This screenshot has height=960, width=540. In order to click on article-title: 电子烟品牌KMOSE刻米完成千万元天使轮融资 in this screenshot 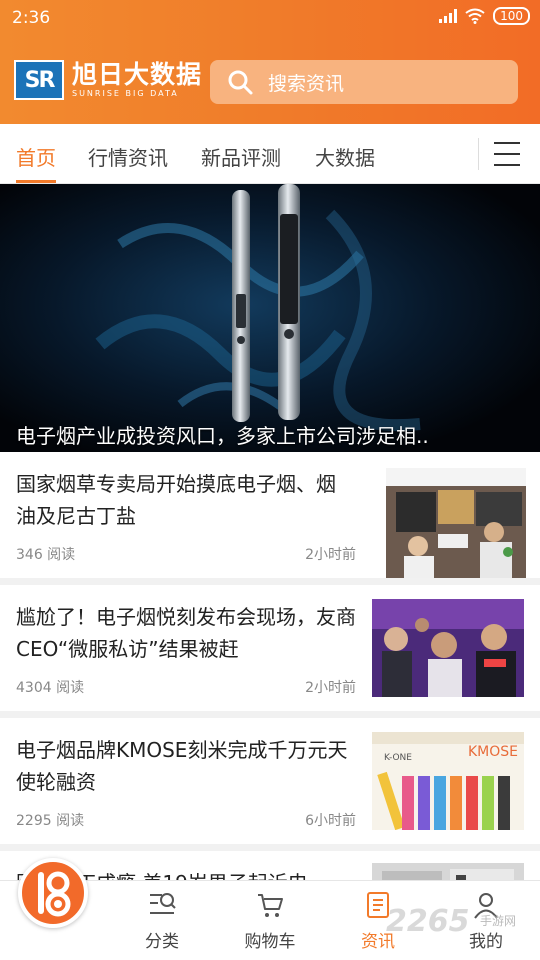, I will do `click(182, 766)`.